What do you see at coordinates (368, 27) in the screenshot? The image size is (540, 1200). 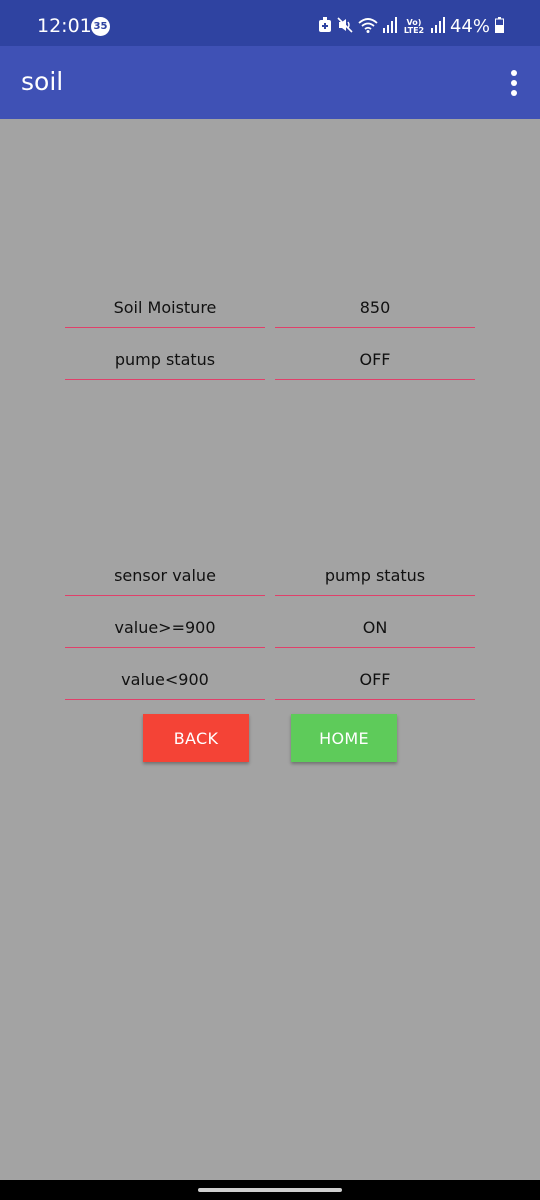 I see `wifi-icon` at bounding box center [368, 27].